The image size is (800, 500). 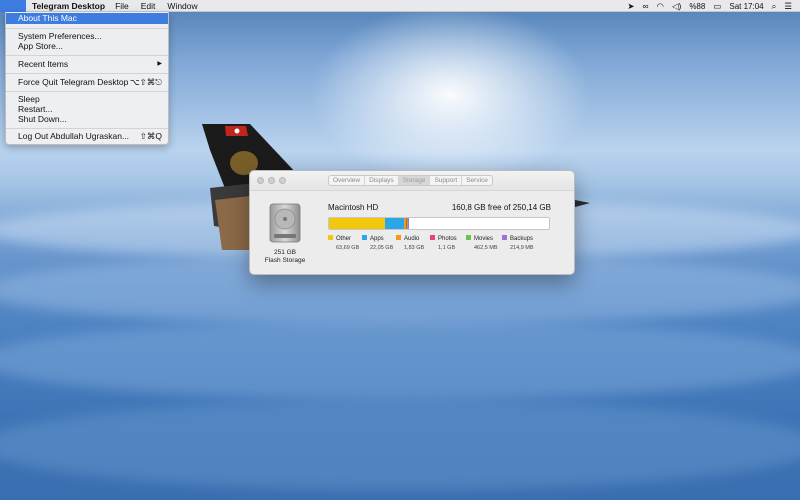 I want to click on legend-item-movies: Movies 462,5 MB, so click(x=482, y=243).